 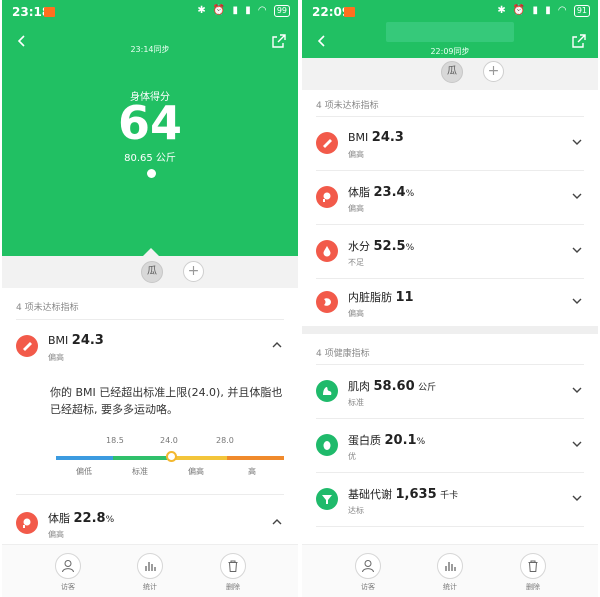 What do you see at coordinates (149, 123) in the screenshot?
I see `body-score: 64` at bounding box center [149, 123].